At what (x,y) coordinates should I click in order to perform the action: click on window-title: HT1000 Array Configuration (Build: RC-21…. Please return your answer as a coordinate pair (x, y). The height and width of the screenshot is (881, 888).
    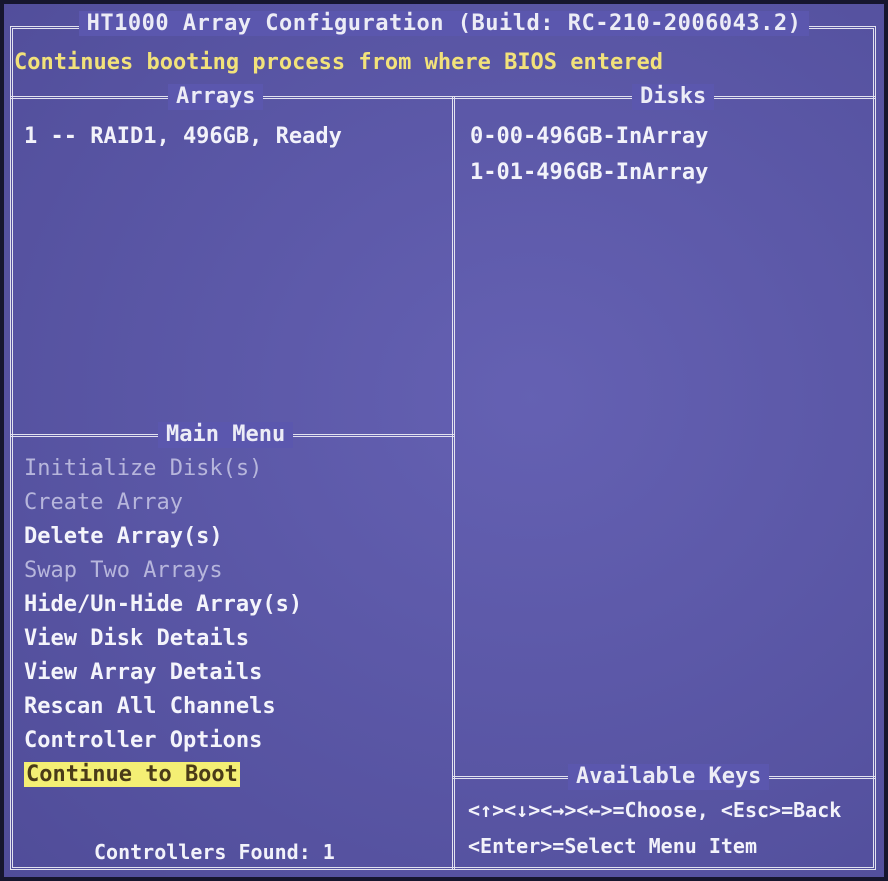
    Looking at the image, I should click on (444, 24).